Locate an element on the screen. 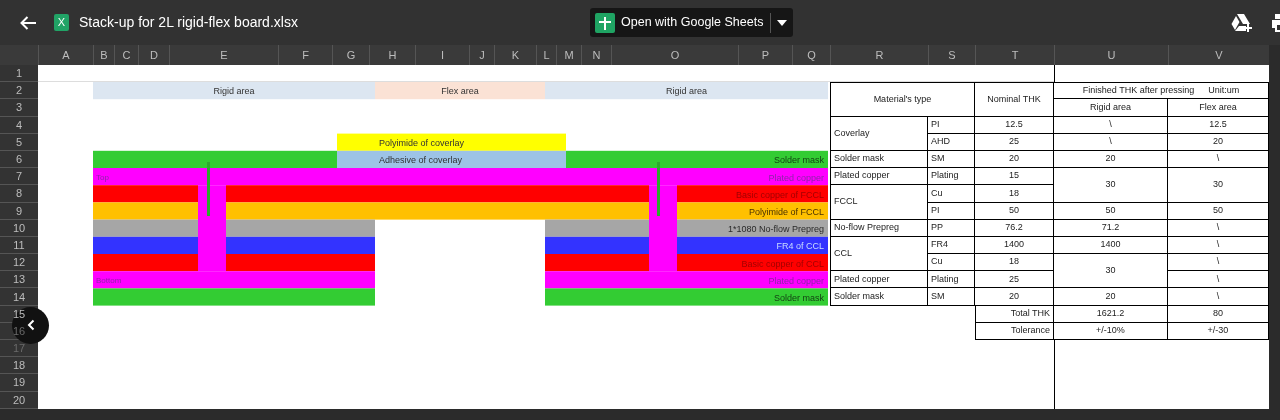 The width and height of the screenshot is (1280, 420). column-header: H is located at coordinates (392, 55).